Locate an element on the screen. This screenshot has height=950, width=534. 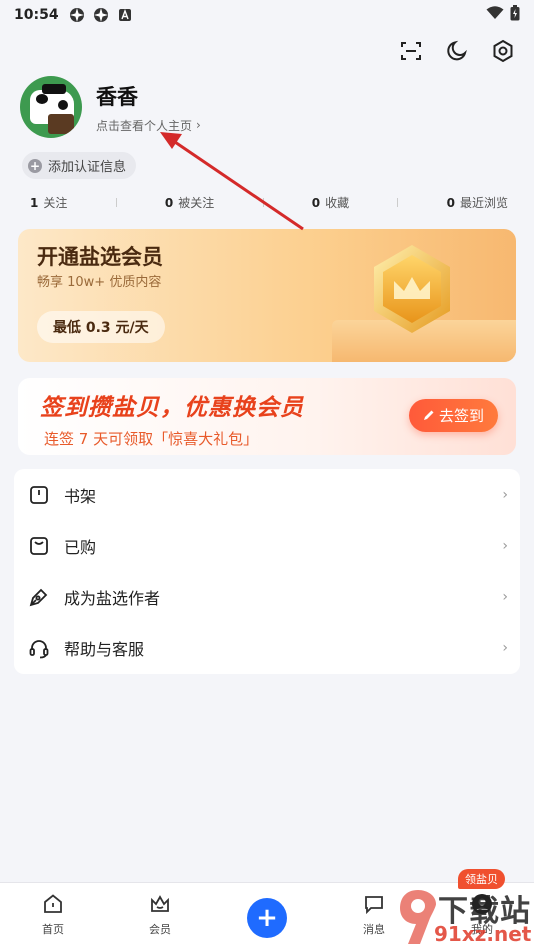
add-certification-label: 添加认证信息 is located at coordinates (87, 167).